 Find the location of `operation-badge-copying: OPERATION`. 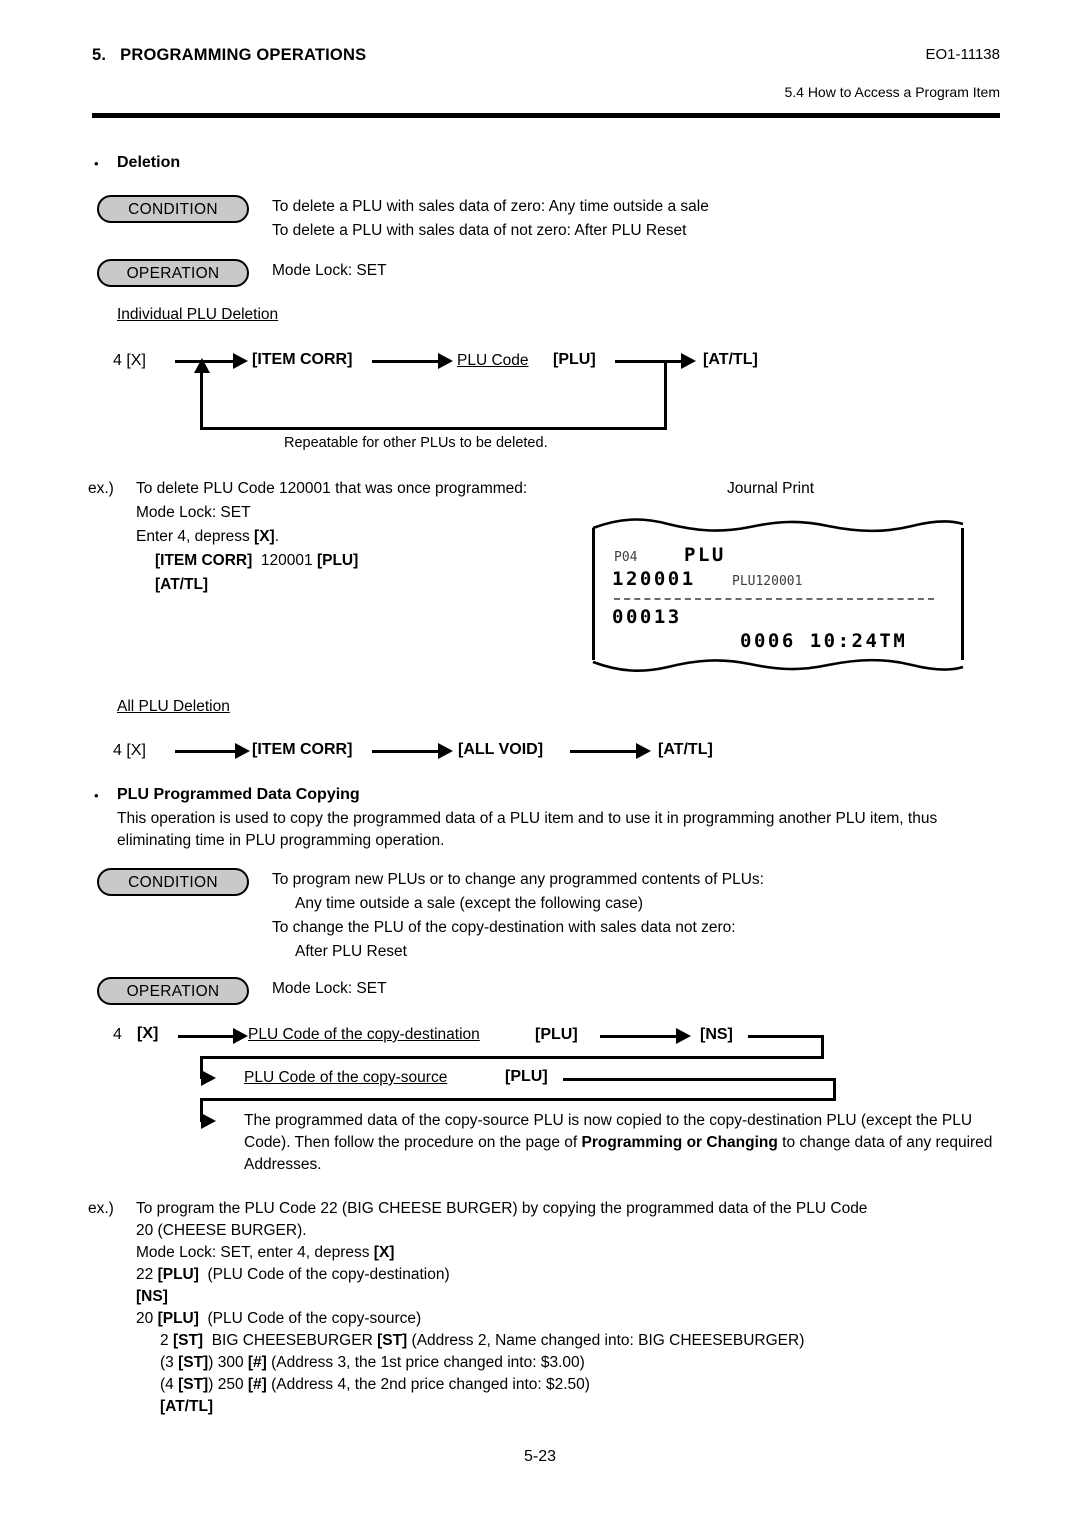

operation-badge-copying: OPERATION is located at coordinates (173, 991).